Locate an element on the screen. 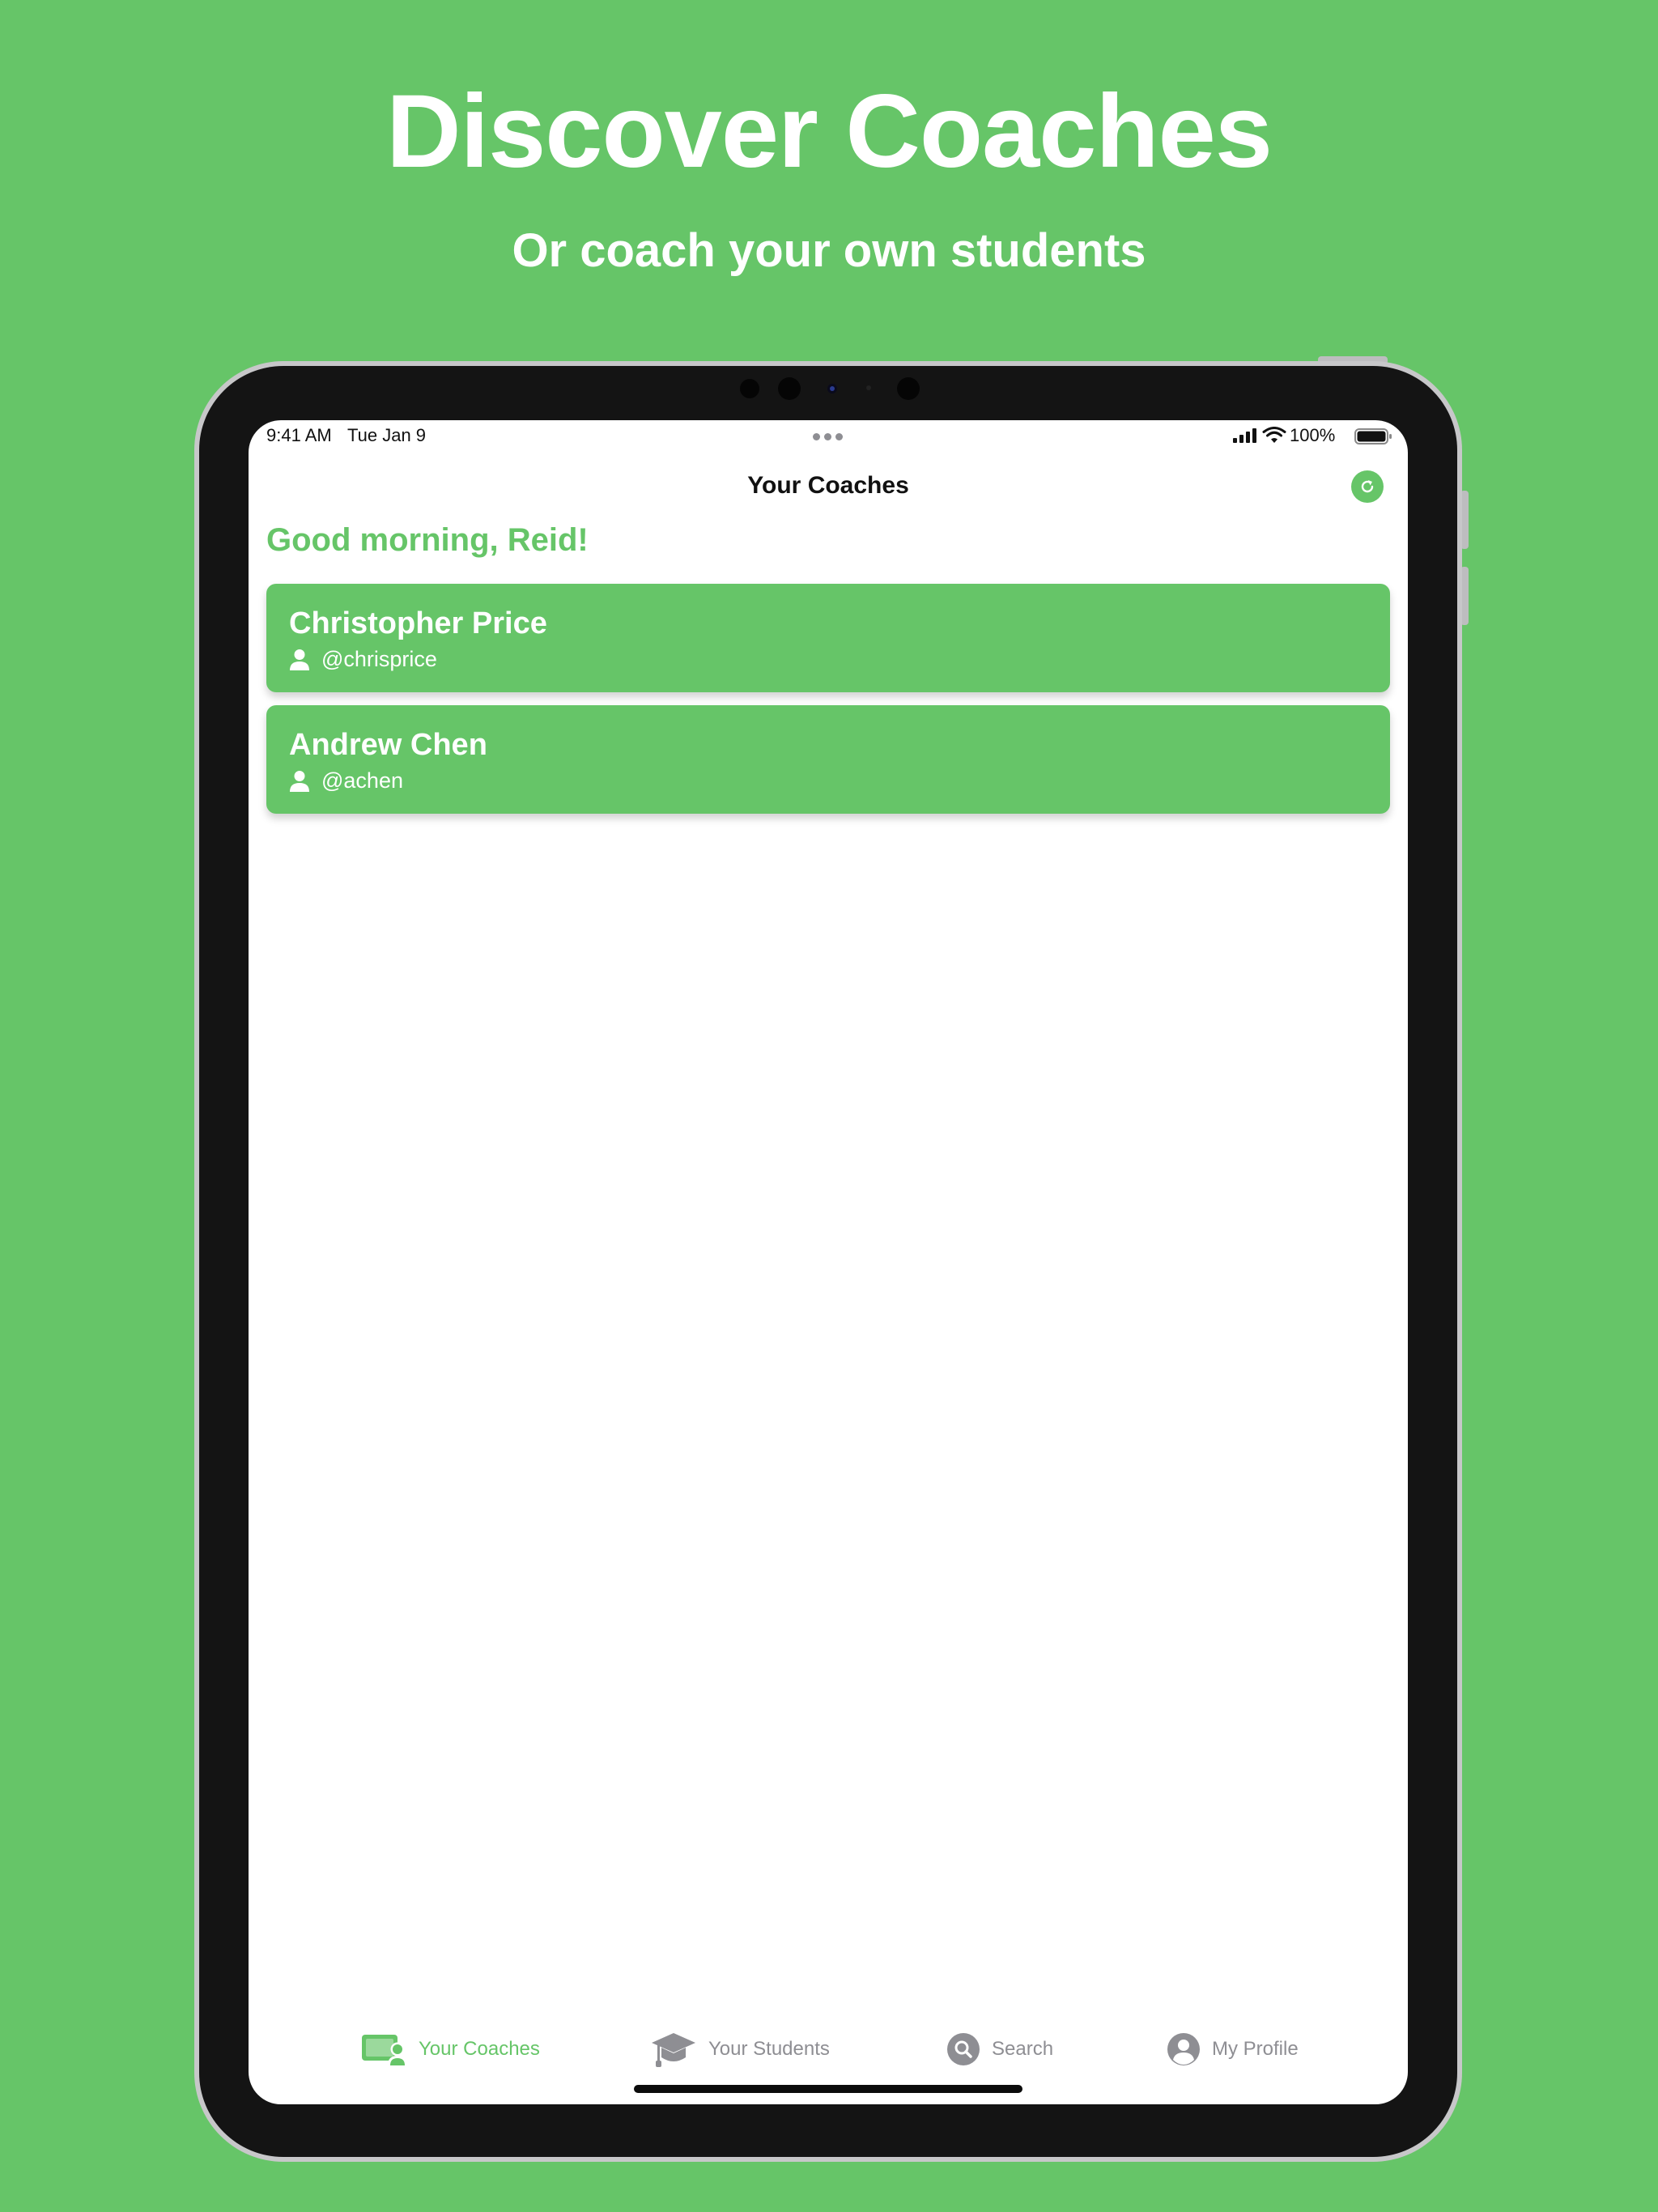 The width and height of the screenshot is (1658, 2212). tab-label: My Profile is located at coordinates (1255, 2049).